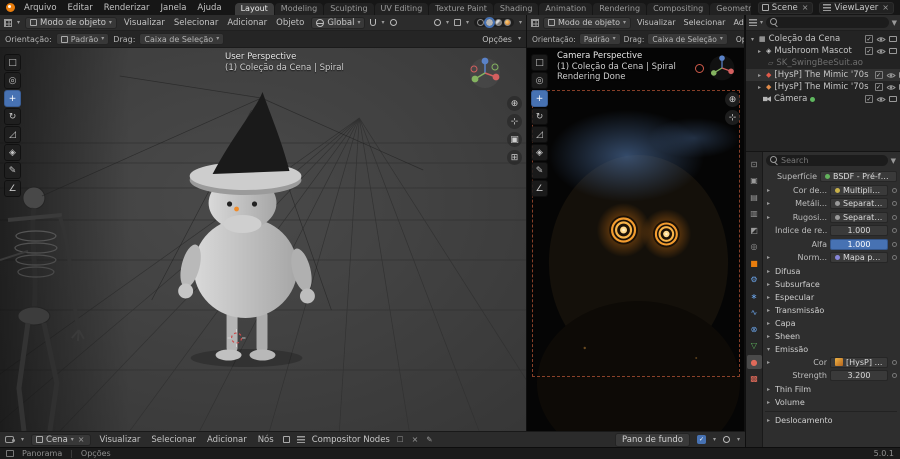 This screenshot has height=459, width=900. Describe the element at coordinates (699, 68) in the screenshot. I see `camera-dof-gizmo` at that location.